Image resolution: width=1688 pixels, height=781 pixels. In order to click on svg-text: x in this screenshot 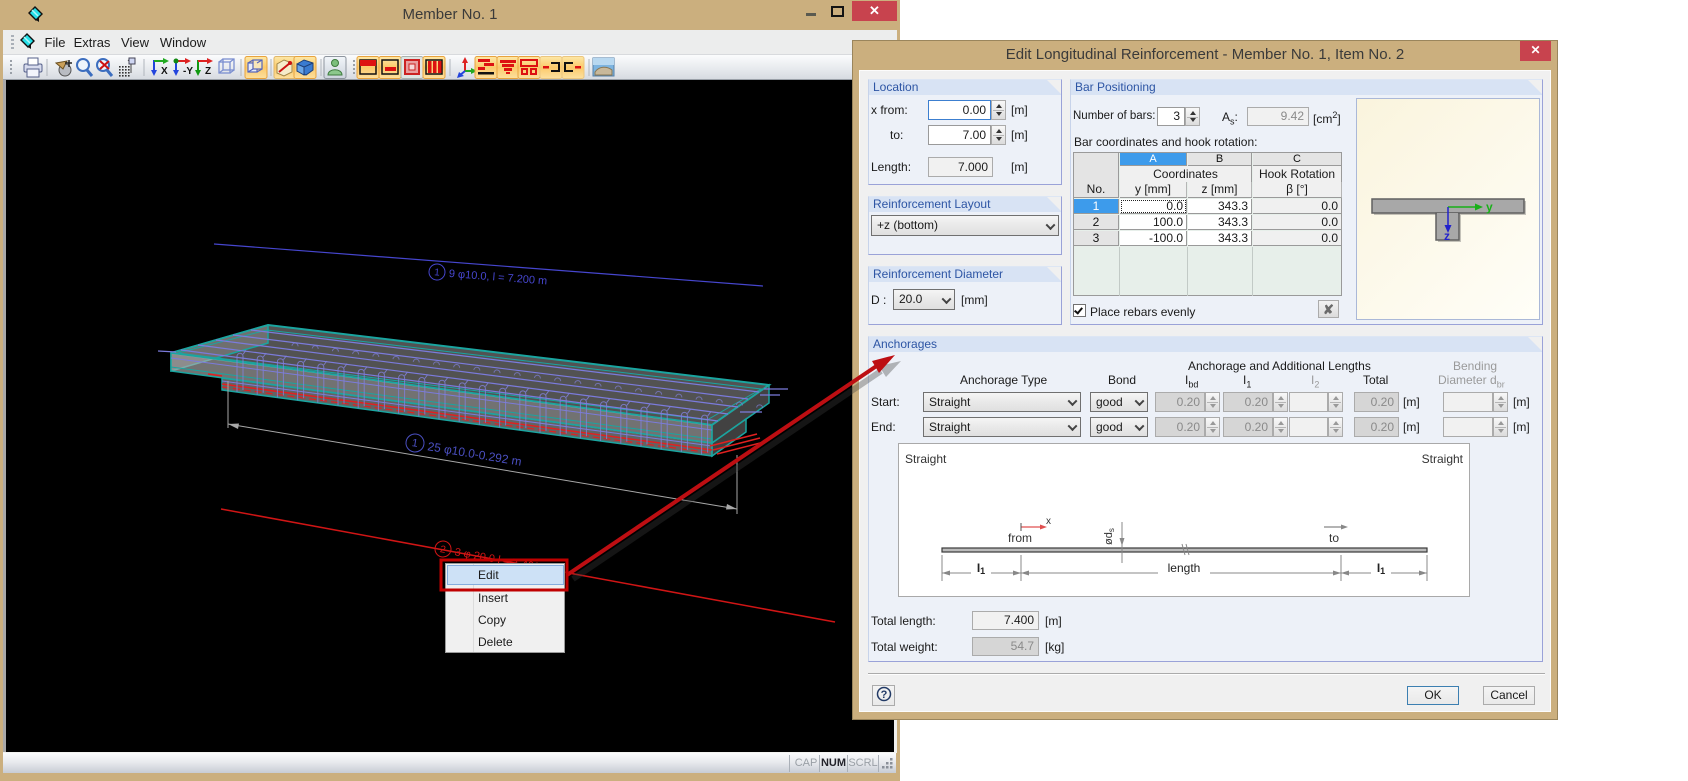, I will do `click(1048, 521)`.